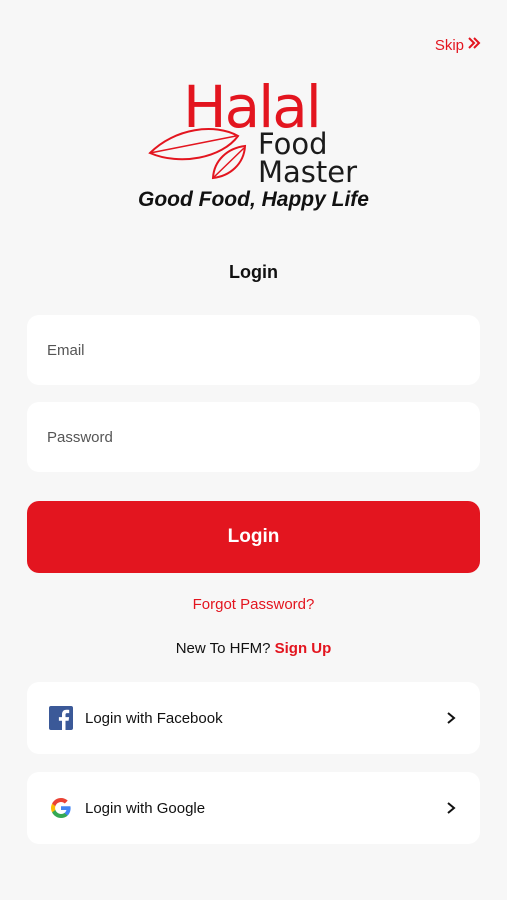  I want to click on login-facebook-button: Login with Facebook, so click(253, 718).